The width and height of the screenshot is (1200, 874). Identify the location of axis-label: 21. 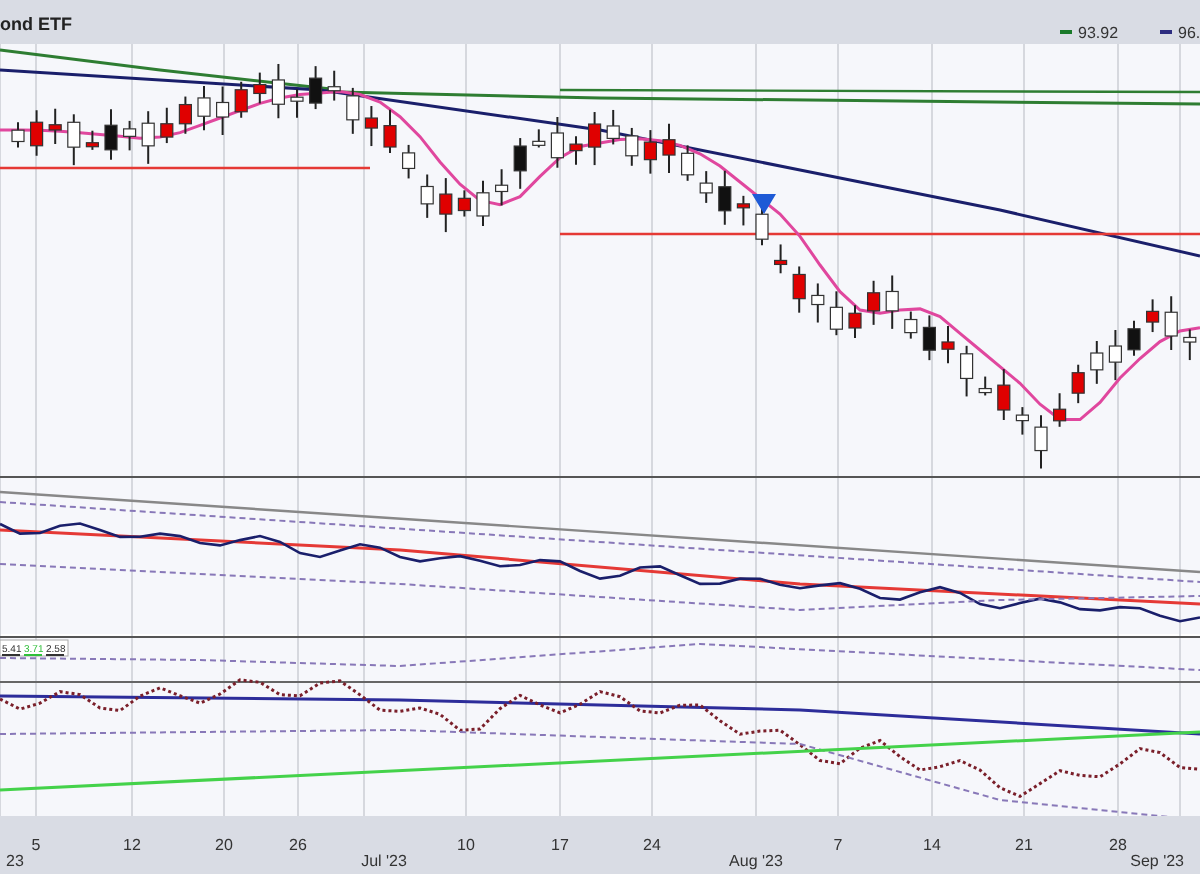
(1024, 845).